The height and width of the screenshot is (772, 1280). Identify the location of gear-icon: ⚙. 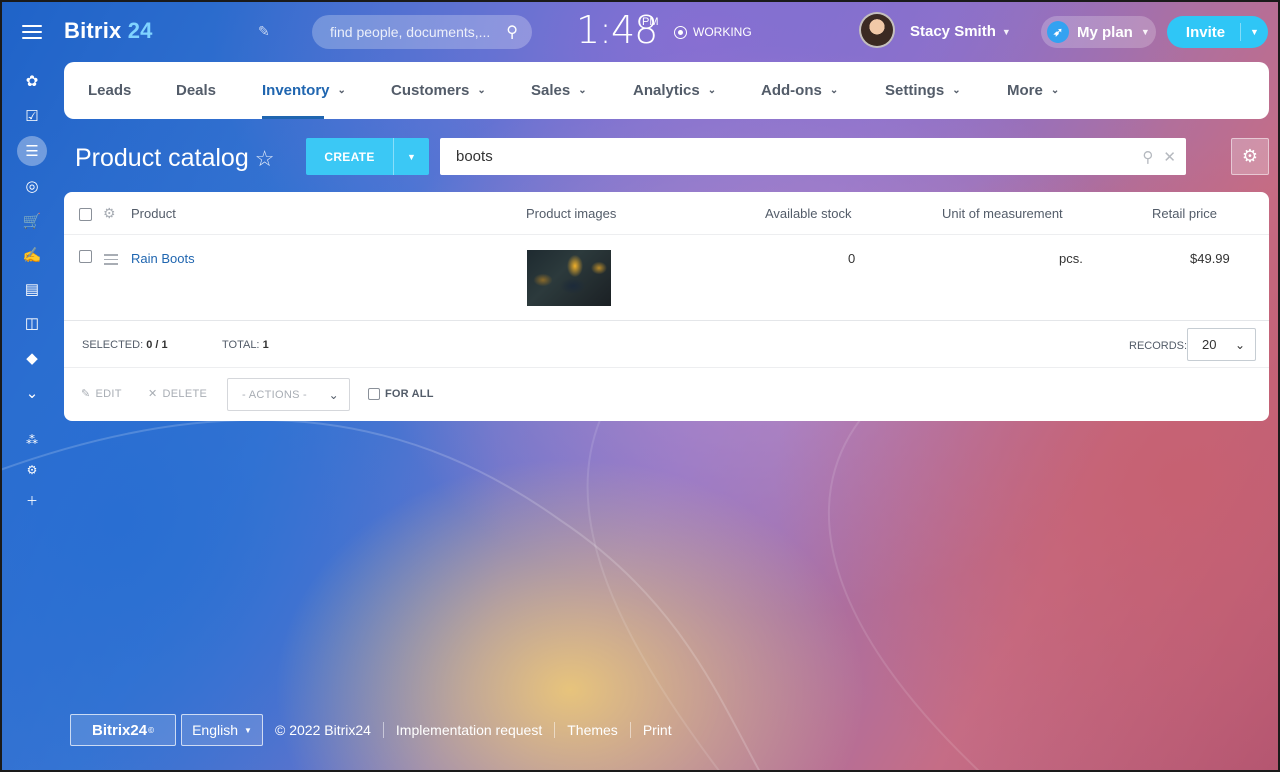
(1250, 156).